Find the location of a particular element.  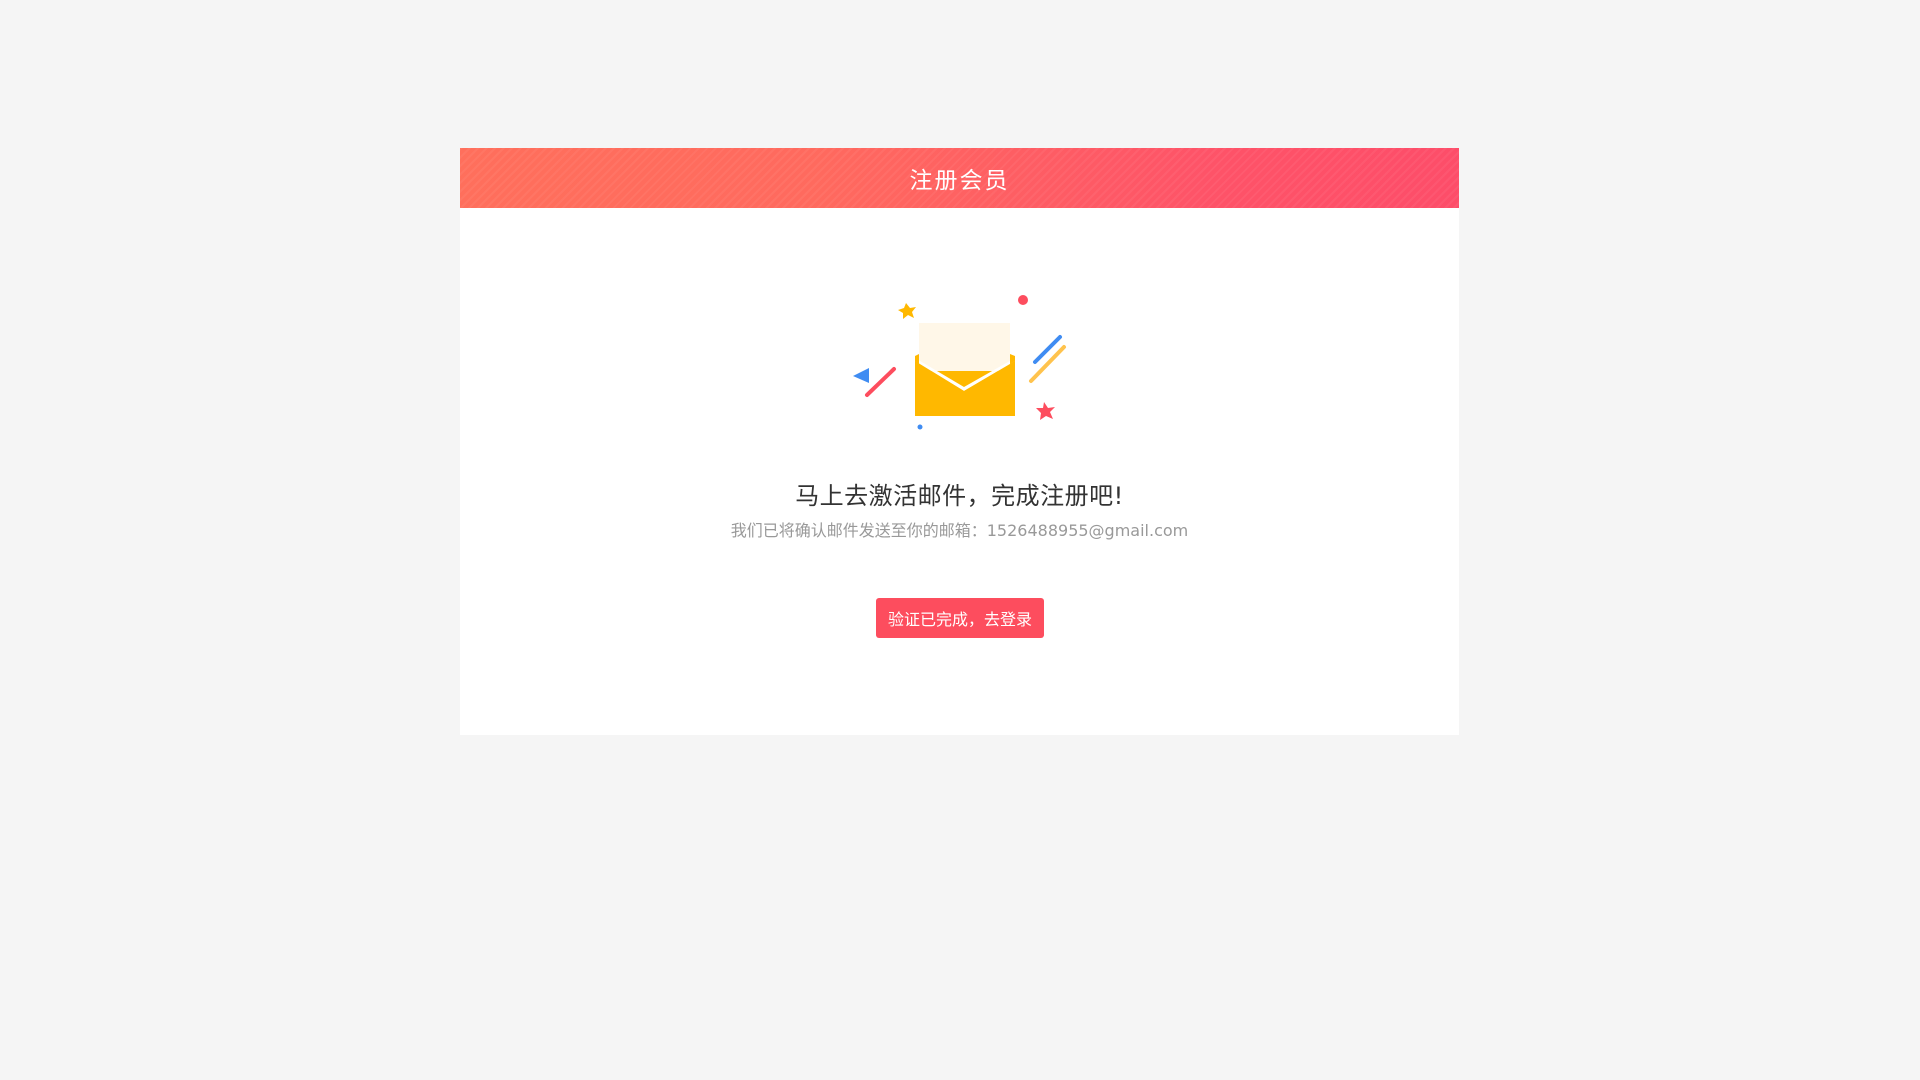

card-header: 注册会员 is located at coordinates (959, 178).